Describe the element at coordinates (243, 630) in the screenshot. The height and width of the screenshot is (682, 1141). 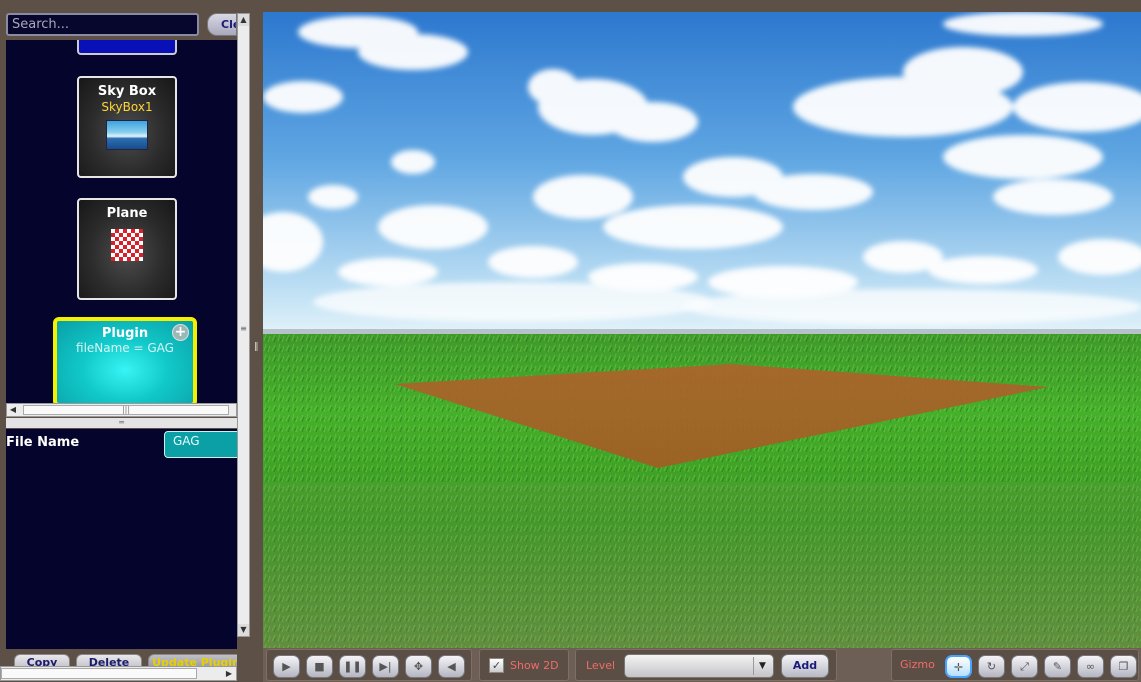
I see `scroll-down-icon: ▼` at that location.